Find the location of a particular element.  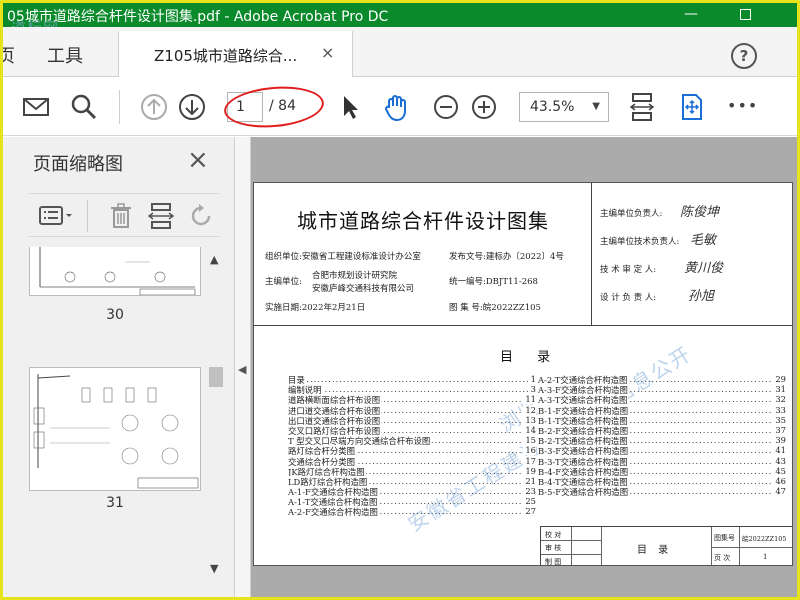

menu-tools: 工具 is located at coordinates (65, 55).